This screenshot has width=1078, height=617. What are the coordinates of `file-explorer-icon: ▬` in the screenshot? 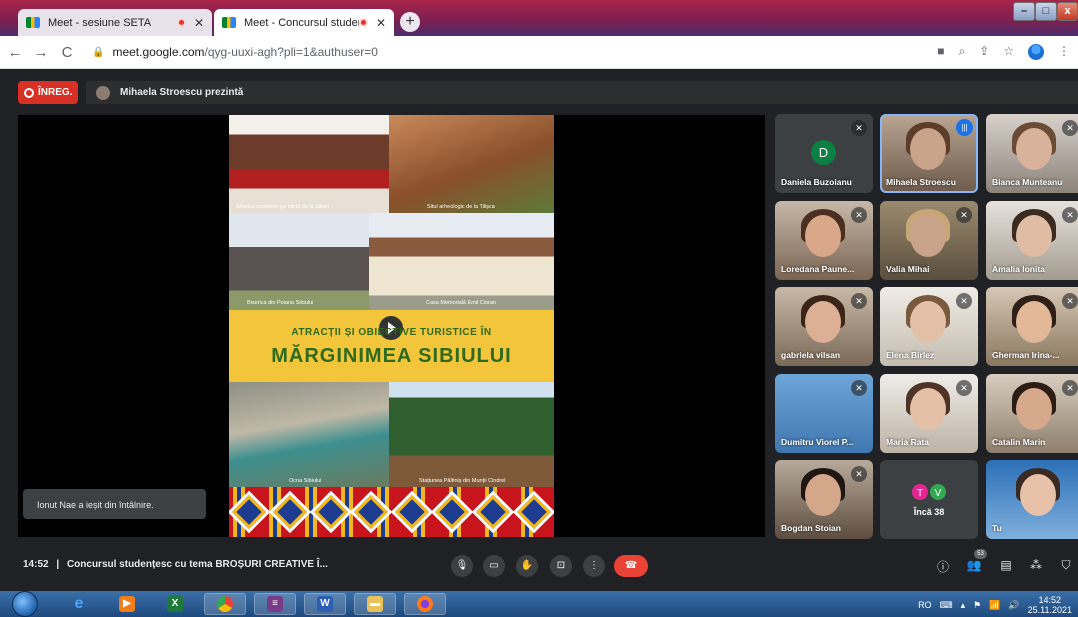 It's located at (375, 604).